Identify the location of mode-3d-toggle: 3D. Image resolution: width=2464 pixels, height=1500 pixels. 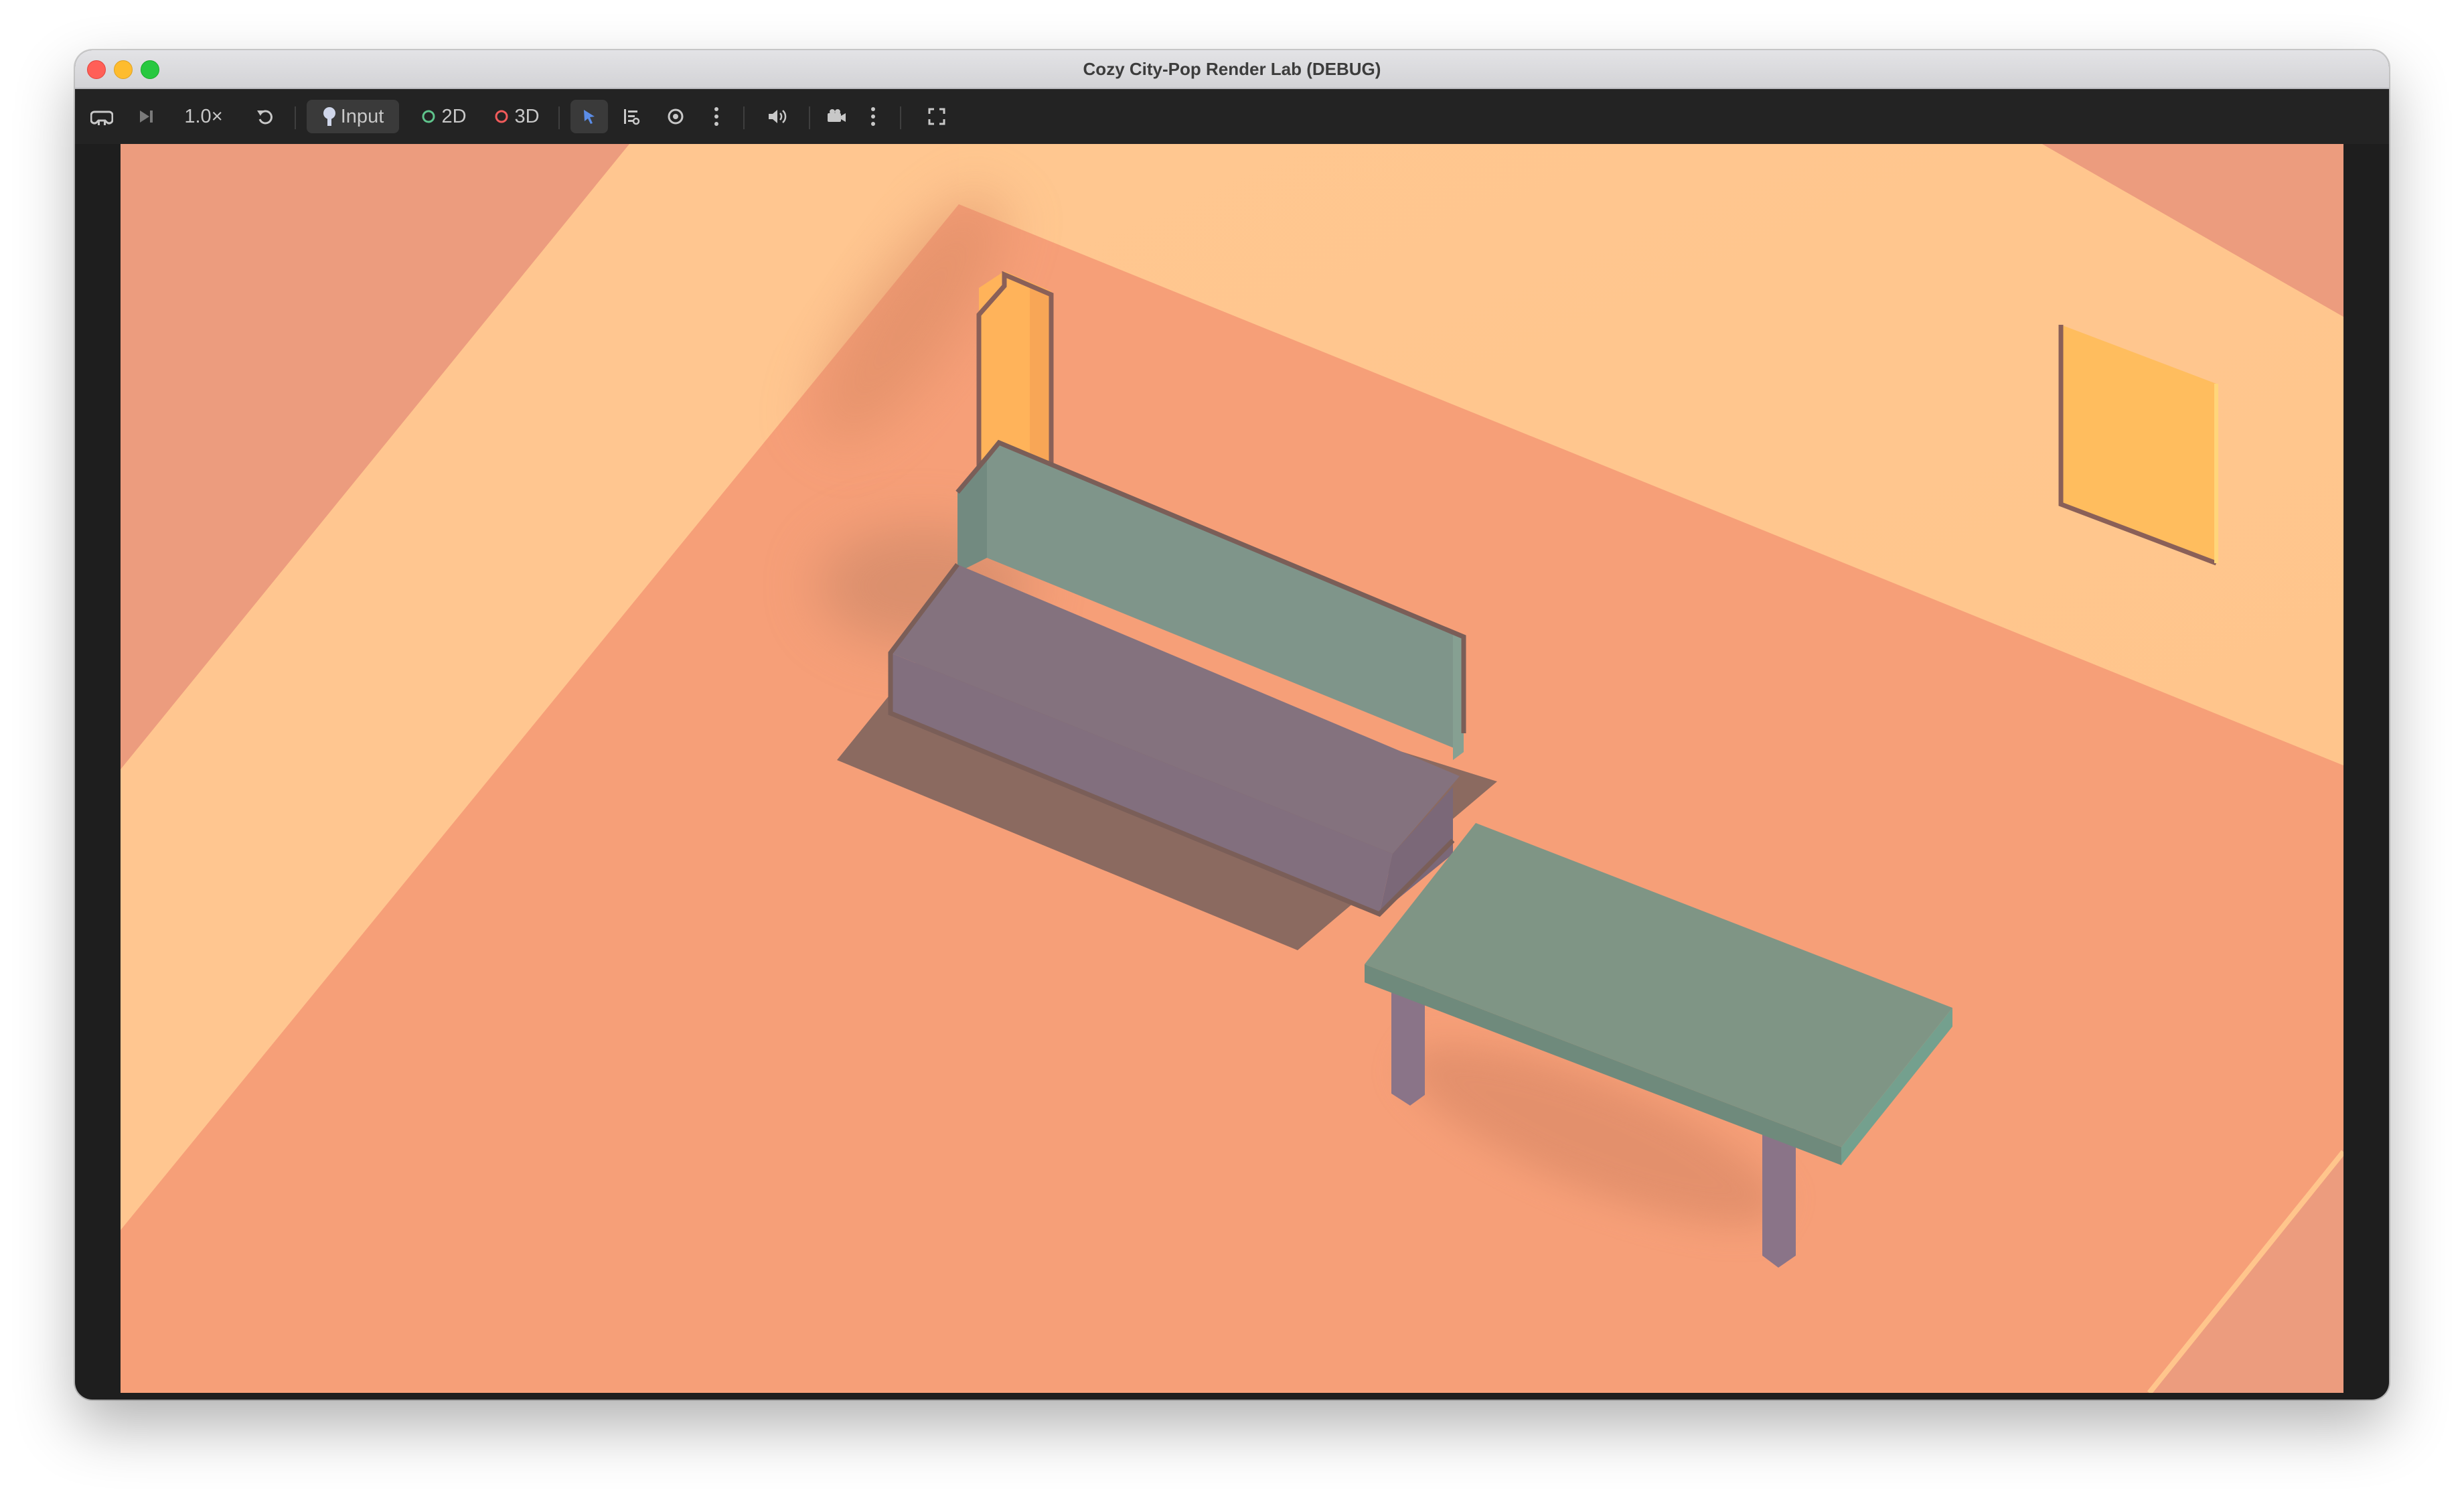
(517, 116).